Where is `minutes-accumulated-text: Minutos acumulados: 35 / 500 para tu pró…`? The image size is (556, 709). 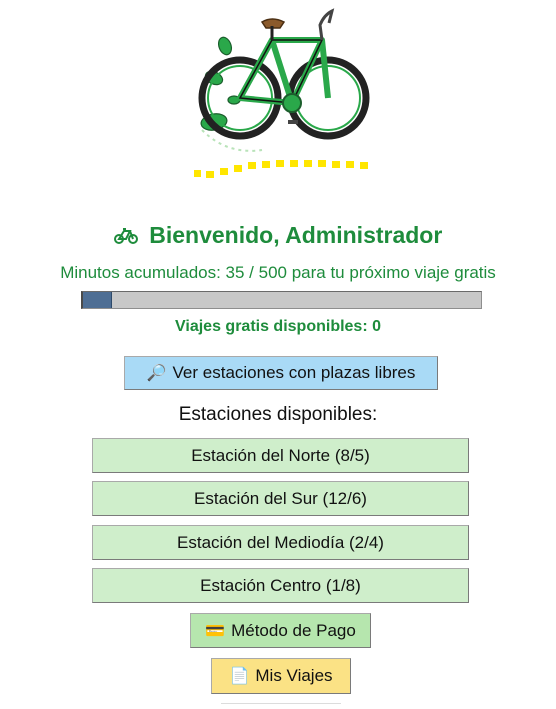
minutes-accumulated-text: Minutos acumulados: 35 / 500 para tu pró… is located at coordinates (278, 272).